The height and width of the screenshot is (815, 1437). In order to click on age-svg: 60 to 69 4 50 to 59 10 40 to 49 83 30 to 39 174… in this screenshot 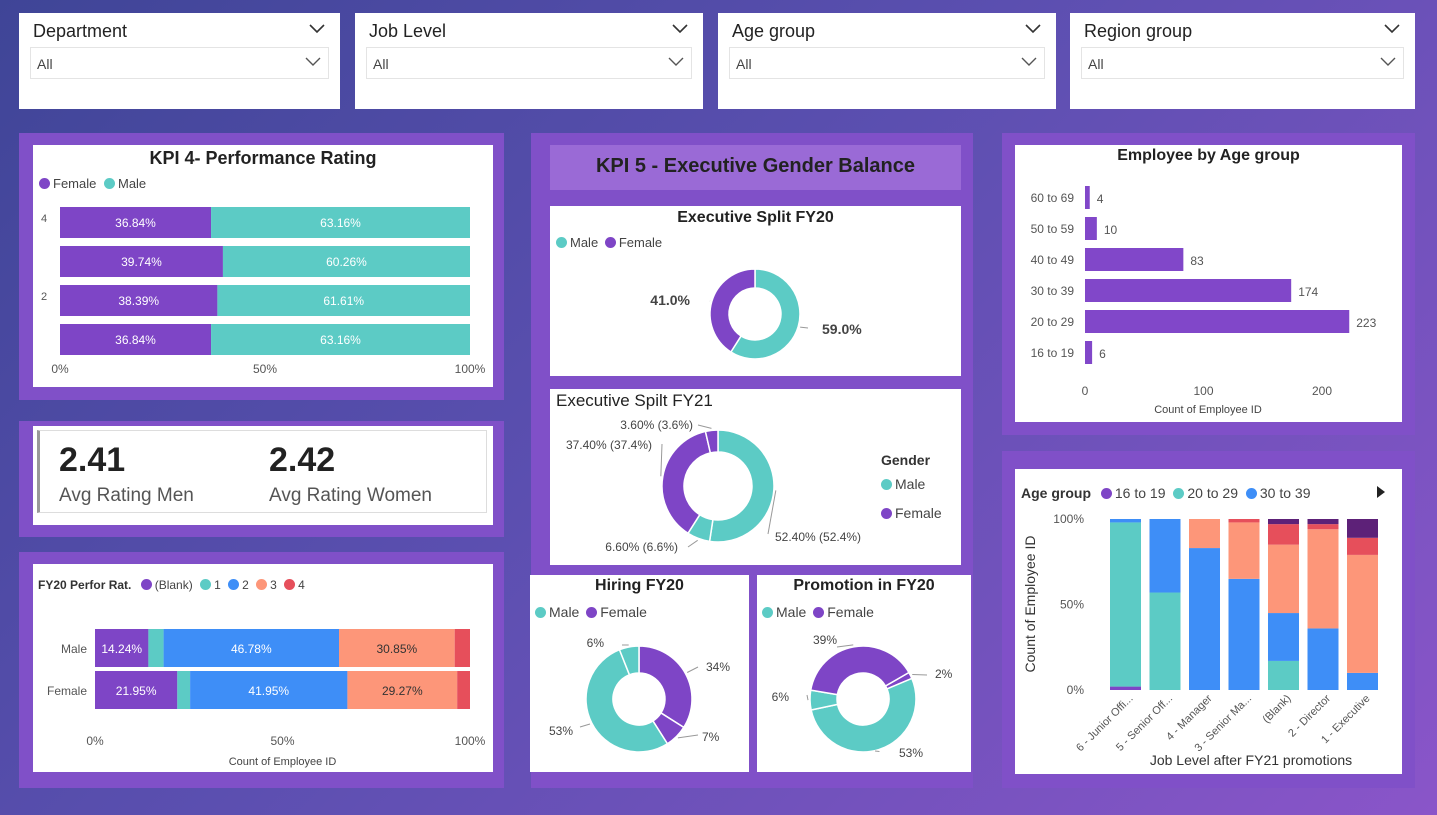, I will do `click(1204, 301)`.